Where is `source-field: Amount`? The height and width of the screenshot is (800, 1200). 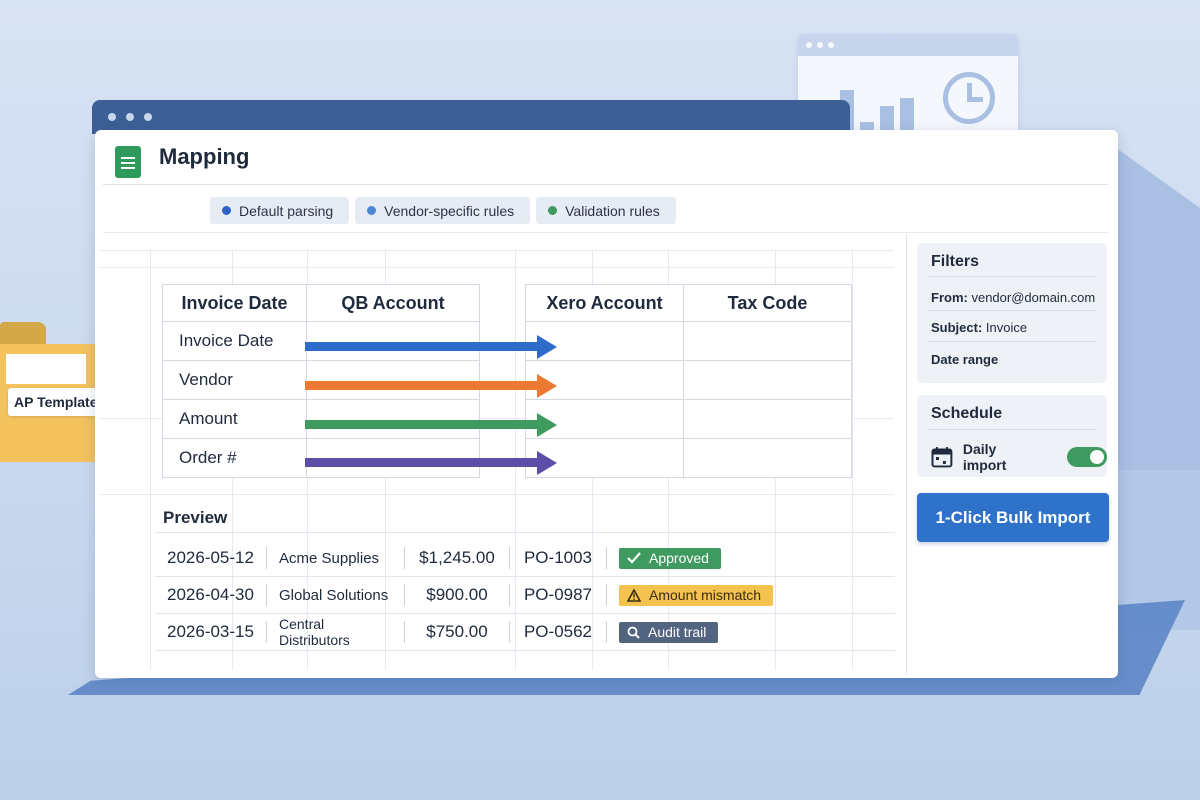 source-field: Amount is located at coordinates (234, 419).